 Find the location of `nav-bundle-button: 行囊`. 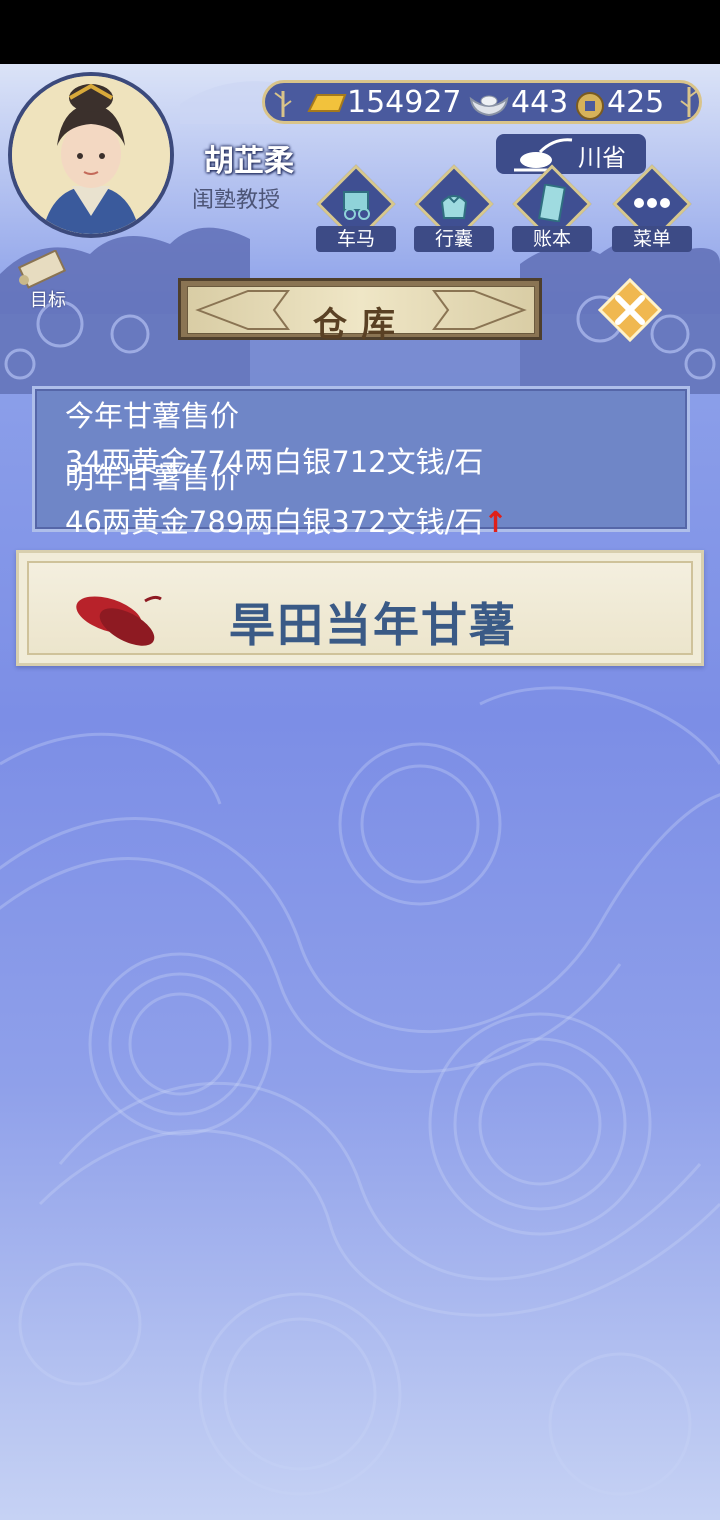

nav-bundle-button: 行囊 is located at coordinates (454, 210).